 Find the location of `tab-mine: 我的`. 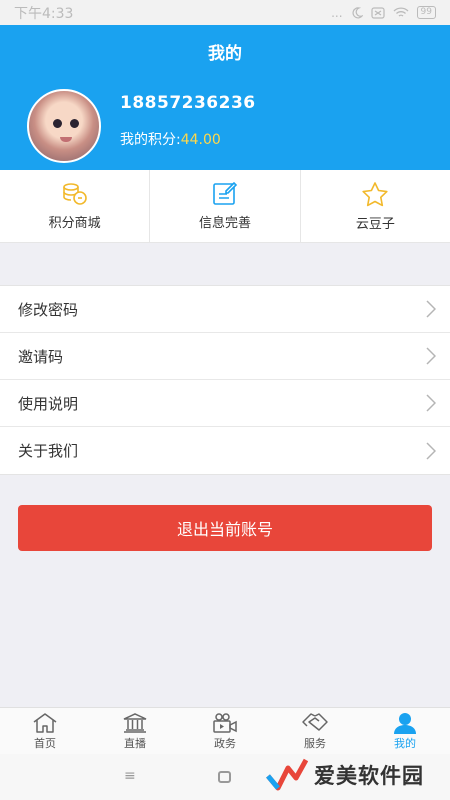

tab-mine: 我的 is located at coordinates (405, 731).